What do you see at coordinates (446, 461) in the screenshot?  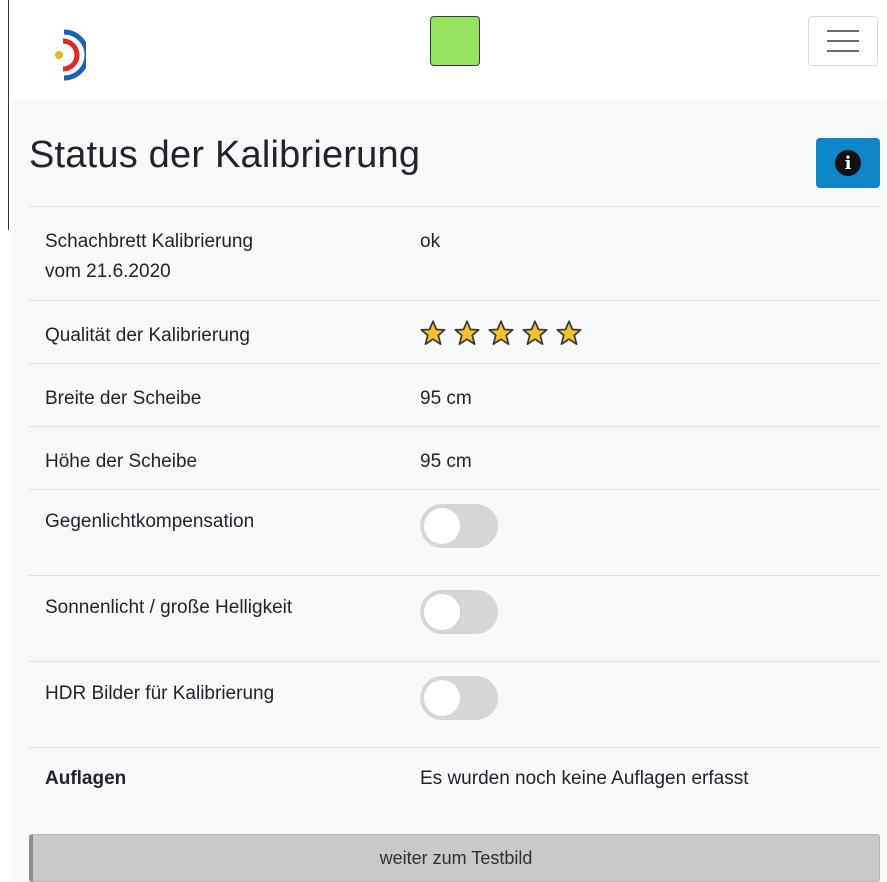 I see `height-value: 95 cm` at bounding box center [446, 461].